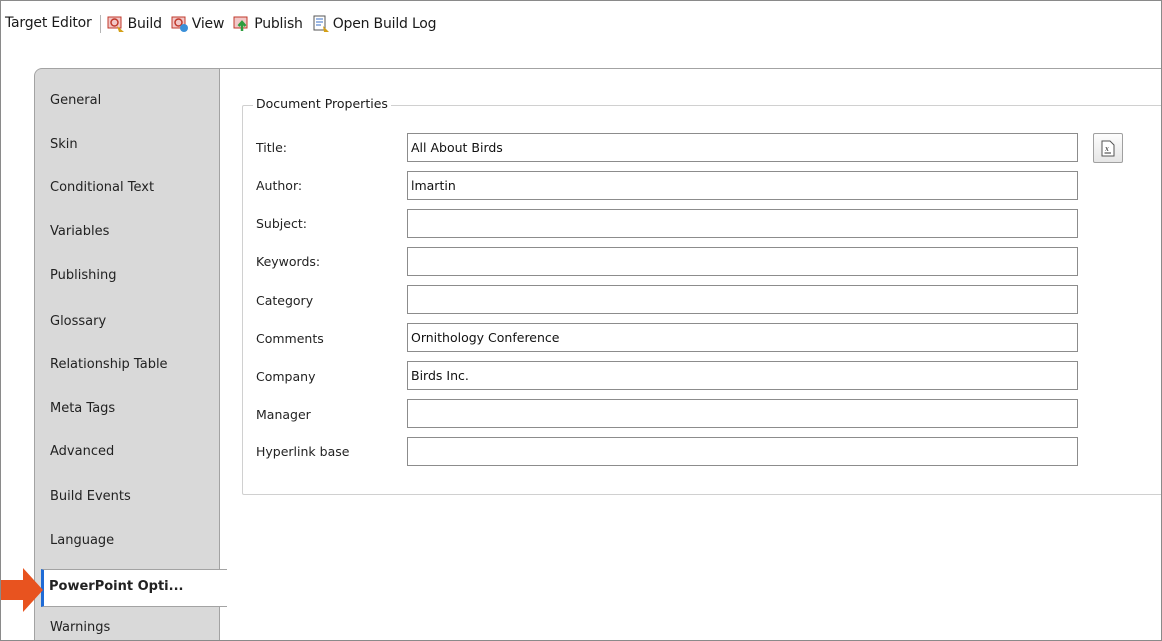 The image size is (1162, 641). What do you see at coordinates (285, 300) in the screenshot?
I see `category-label: Category` at bounding box center [285, 300].